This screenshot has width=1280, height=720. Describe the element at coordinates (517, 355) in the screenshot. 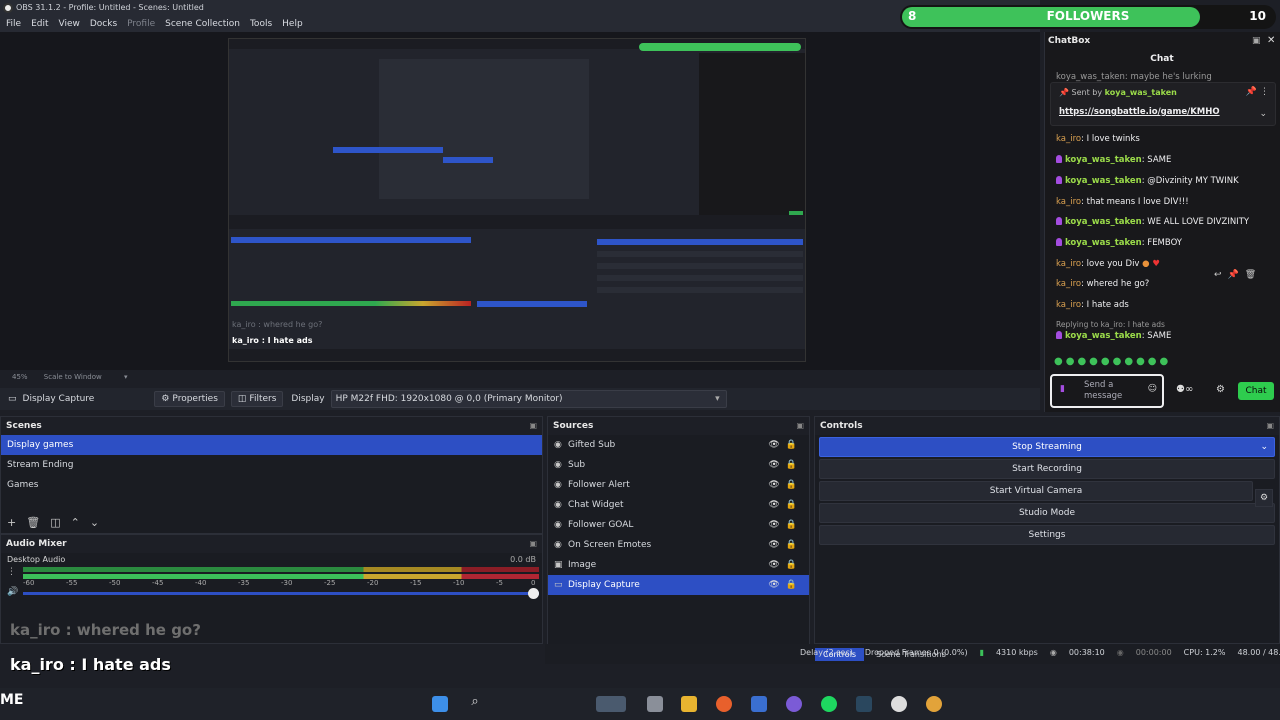

I see `nested-taskbar` at that location.